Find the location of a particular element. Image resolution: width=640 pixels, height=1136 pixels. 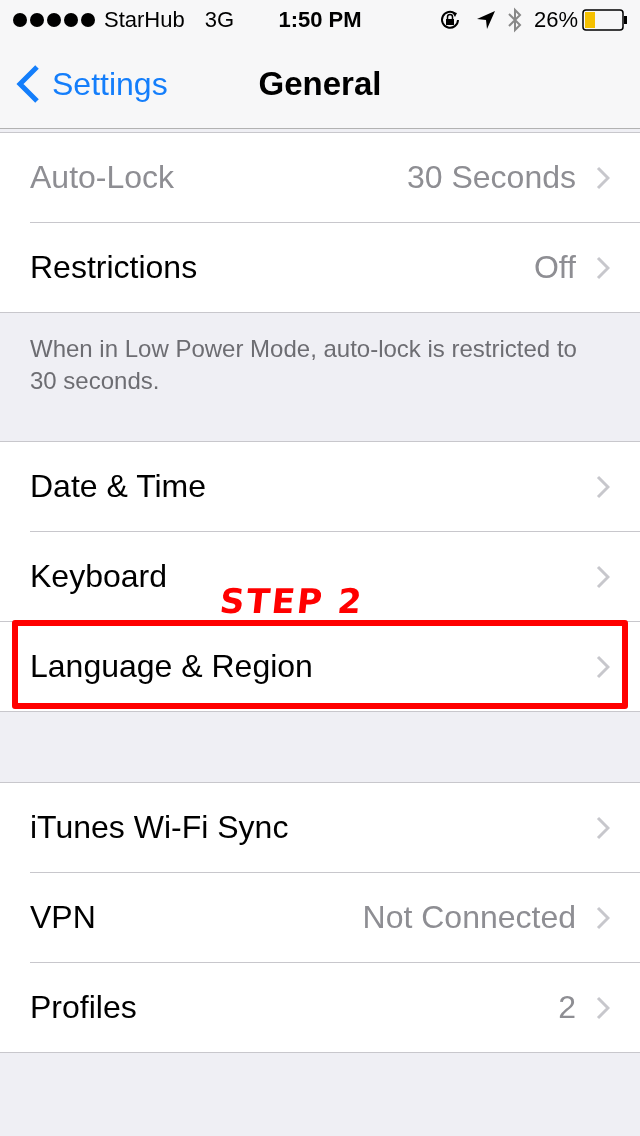

bluetooth-icon is located at coordinates (514, 20).